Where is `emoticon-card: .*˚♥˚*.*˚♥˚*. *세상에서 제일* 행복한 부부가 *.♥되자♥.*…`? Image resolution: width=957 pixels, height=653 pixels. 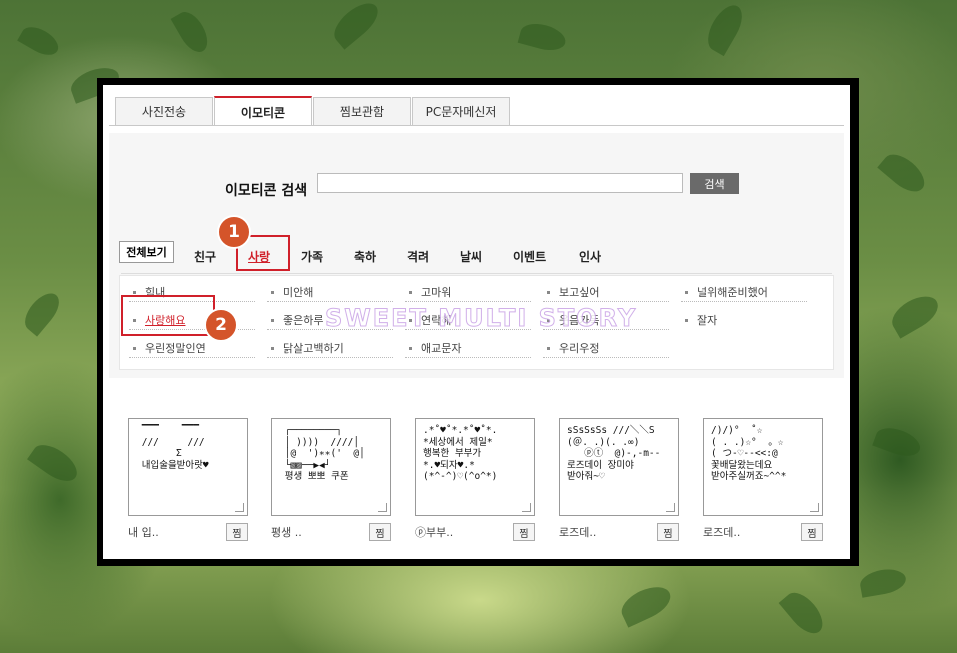 emoticon-card: .*˚♥˚*.*˚♥˚*. *세상에서 제일* 행복한 부부가 *.♥되자♥.*… is located at coordinates (475, 467).